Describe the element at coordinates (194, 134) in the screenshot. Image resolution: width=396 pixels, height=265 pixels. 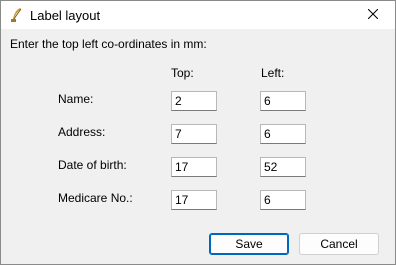
I see `address-top-field` at that location.